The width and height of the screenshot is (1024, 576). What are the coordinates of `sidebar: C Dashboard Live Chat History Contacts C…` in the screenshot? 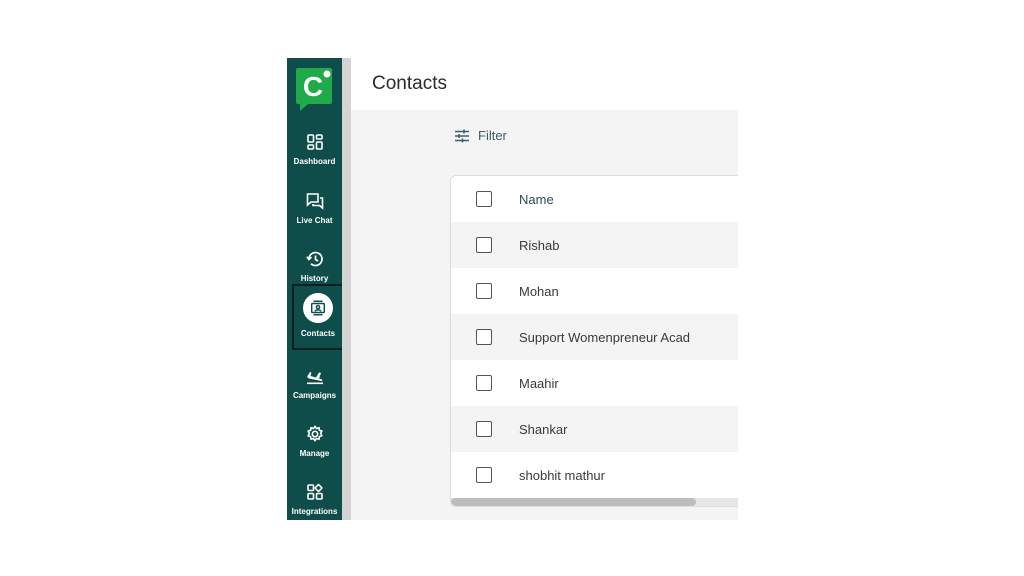 It's located at (315, 289).